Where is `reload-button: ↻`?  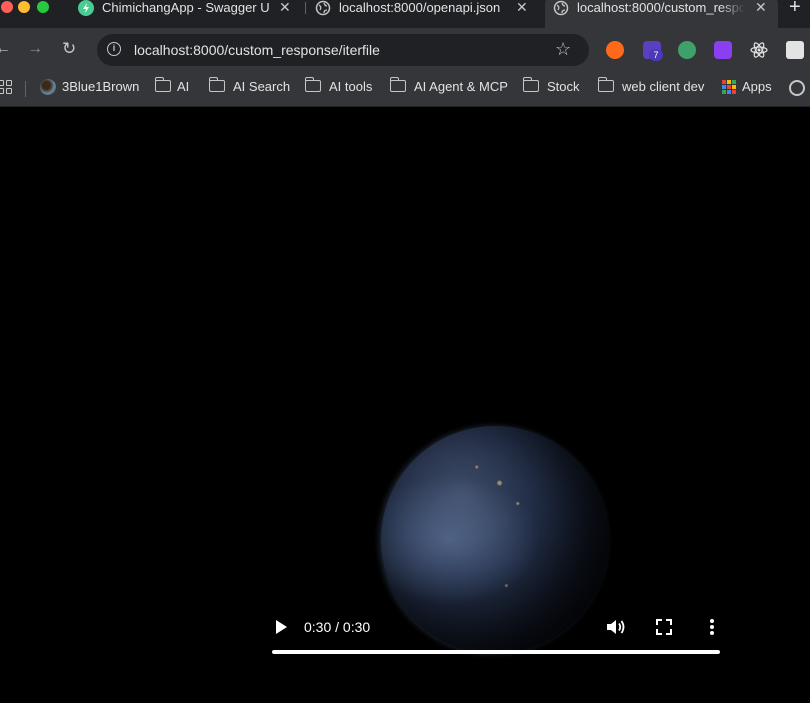 reload-button: ↻ is located at coordinates (69, 49).